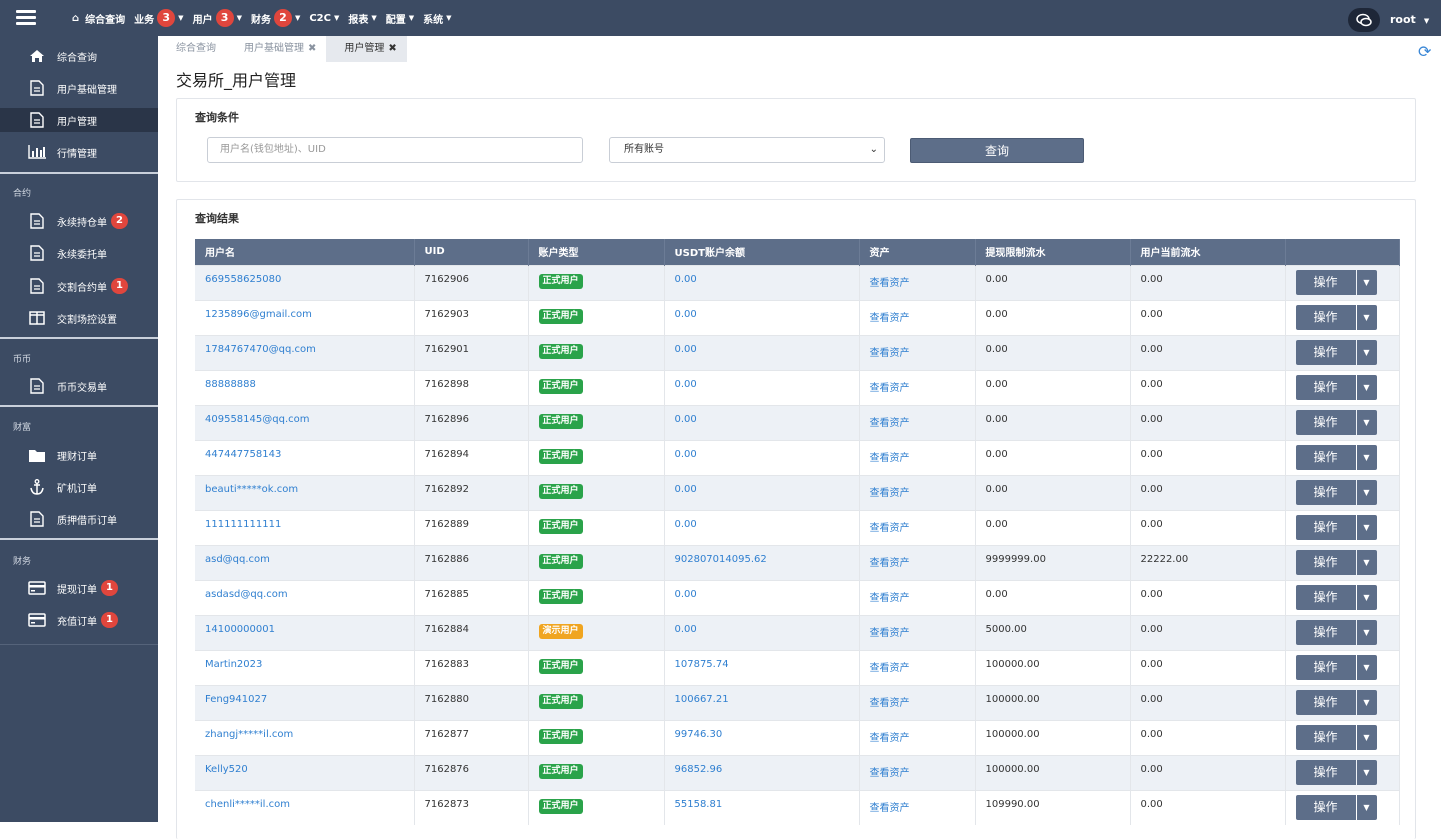  What do you see at coordinates (217, 18) in the screenshot?
I see `topnav-user: 用户 3 ▼` at bounding box center [217, 18].